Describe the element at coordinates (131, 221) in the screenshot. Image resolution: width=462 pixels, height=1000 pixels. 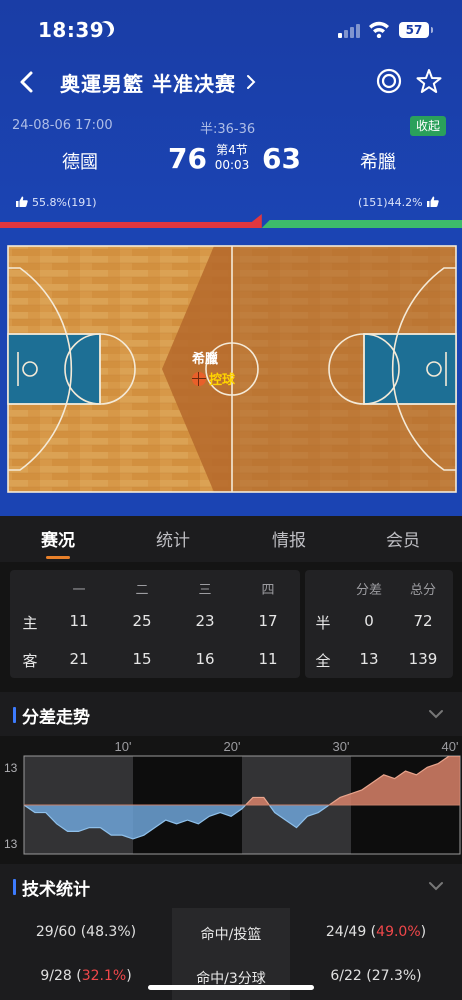
I see `home-support-bar` at that location.